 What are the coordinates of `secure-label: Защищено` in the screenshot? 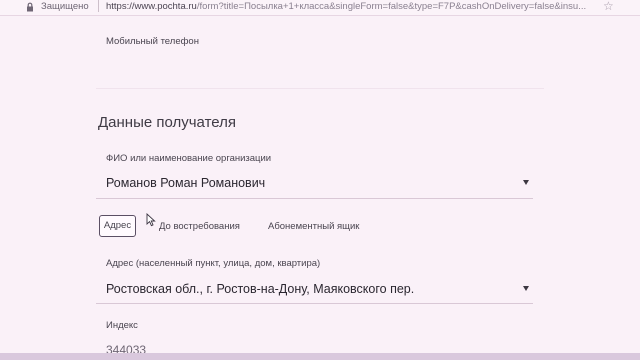 It's located at (65, 6).